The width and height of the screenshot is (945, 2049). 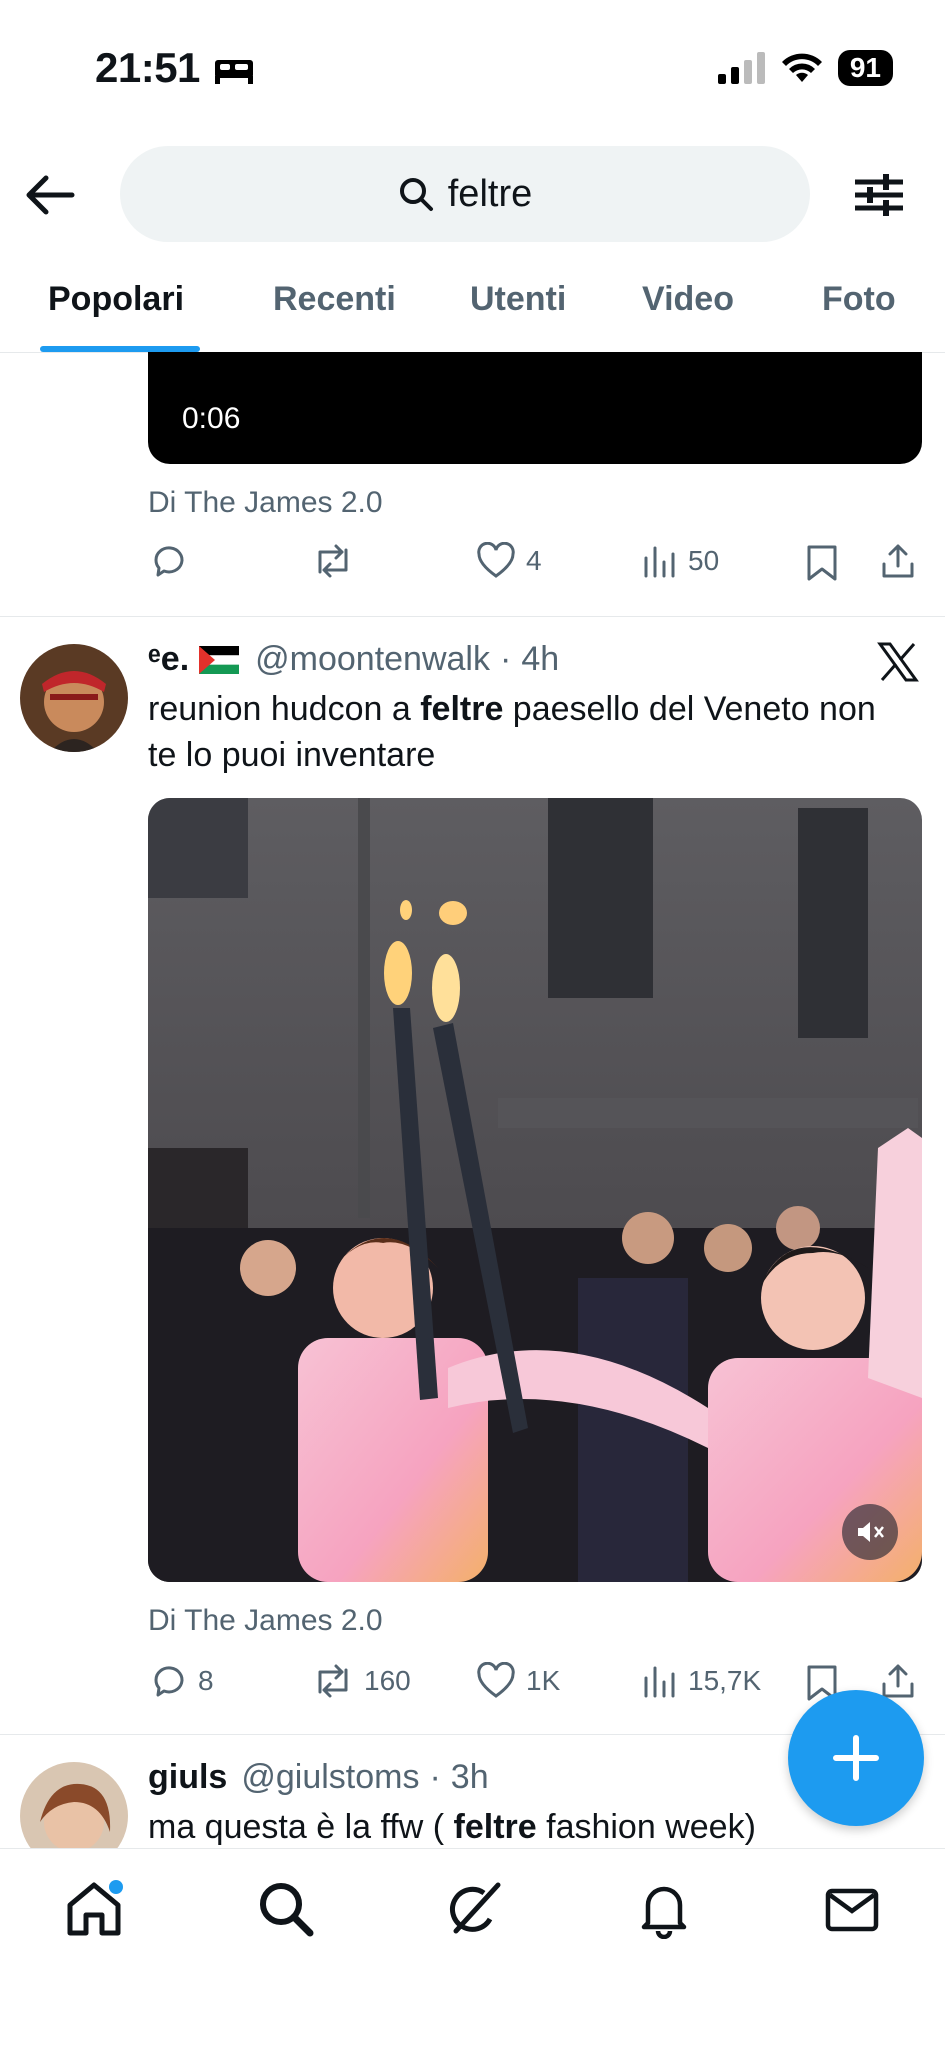 I want to click on compose-icon, so click(x=856, y=1758).